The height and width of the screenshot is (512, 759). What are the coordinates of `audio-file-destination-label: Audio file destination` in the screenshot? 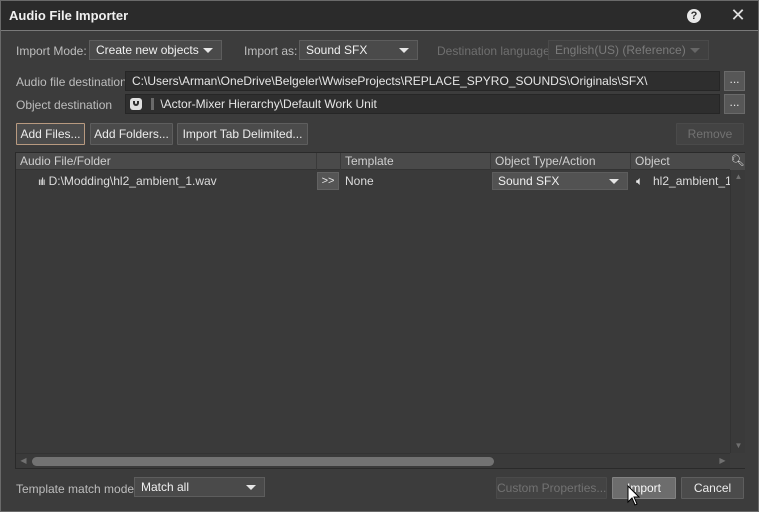 It's located at (71, 82).